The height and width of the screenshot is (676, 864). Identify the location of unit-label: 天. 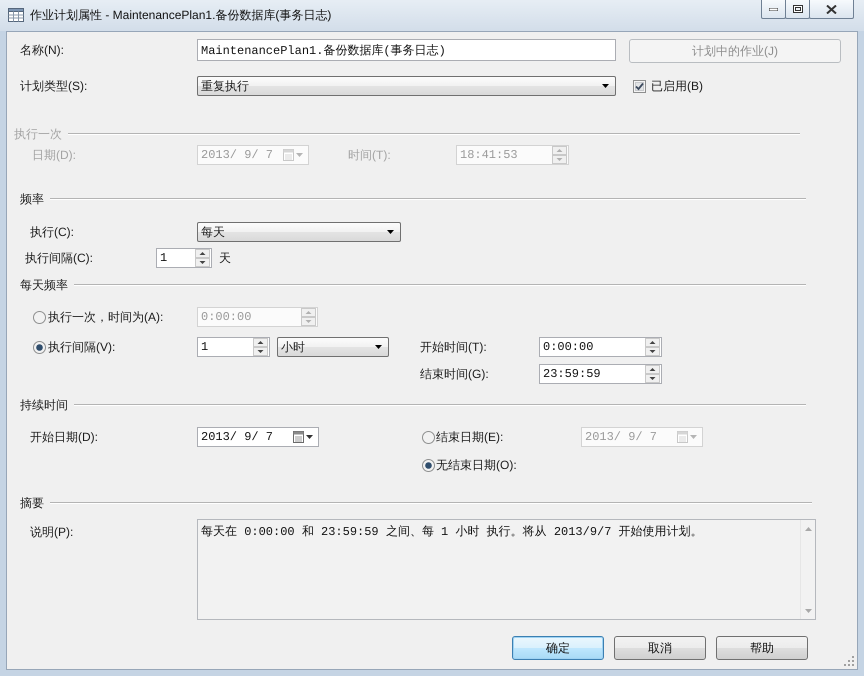
(225, 258).